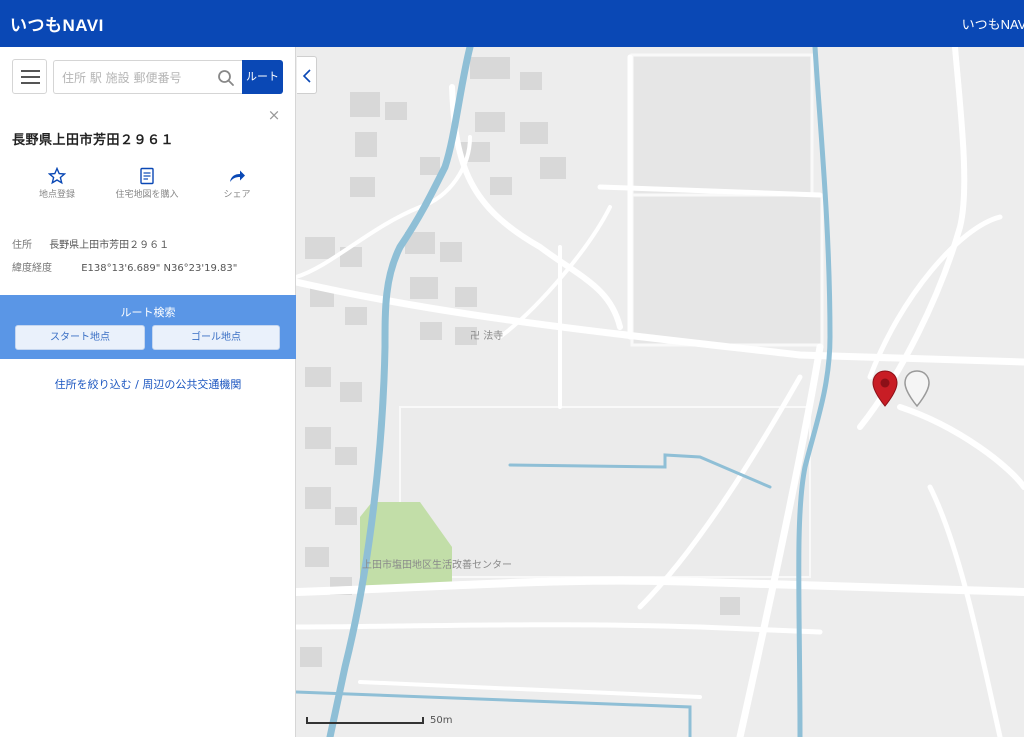 The image size is (1024, 737). Describe the element at coordinates (437, 565) in the screenshot. I see `center-label: 上田市塩田地区生活改善センター` at that location.